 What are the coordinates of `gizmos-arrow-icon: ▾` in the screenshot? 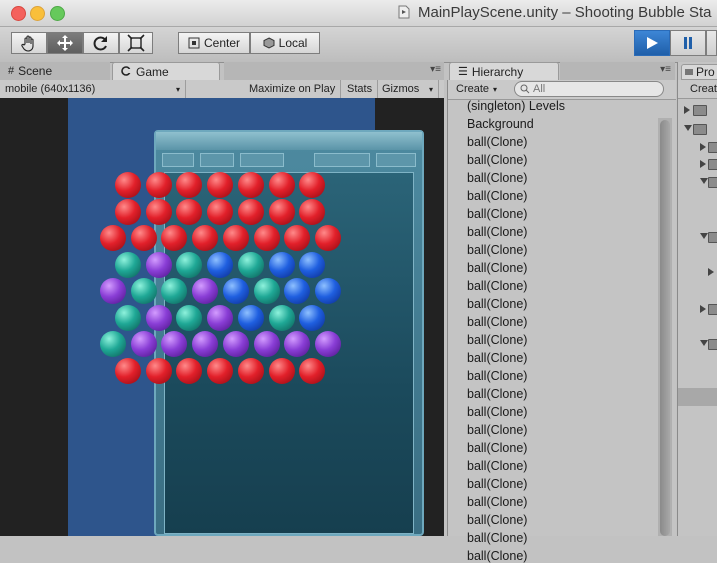 It's located at (430, 89).